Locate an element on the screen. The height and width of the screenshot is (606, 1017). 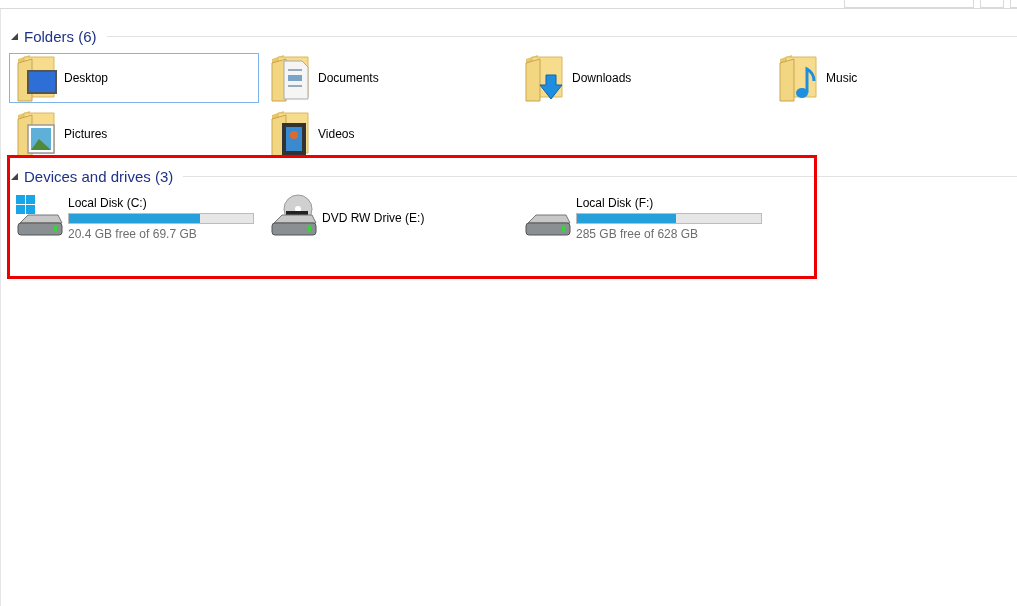
folder-tile: Desktop is located at coordinates (134, 78).